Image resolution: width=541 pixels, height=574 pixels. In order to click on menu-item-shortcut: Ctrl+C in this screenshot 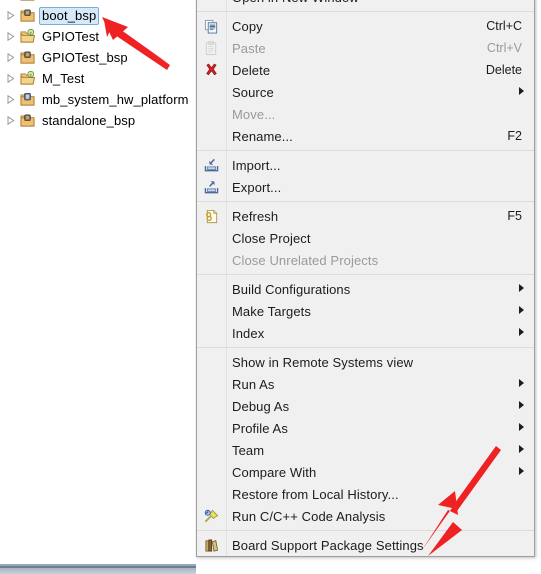, I will do `click(504, 26)`.